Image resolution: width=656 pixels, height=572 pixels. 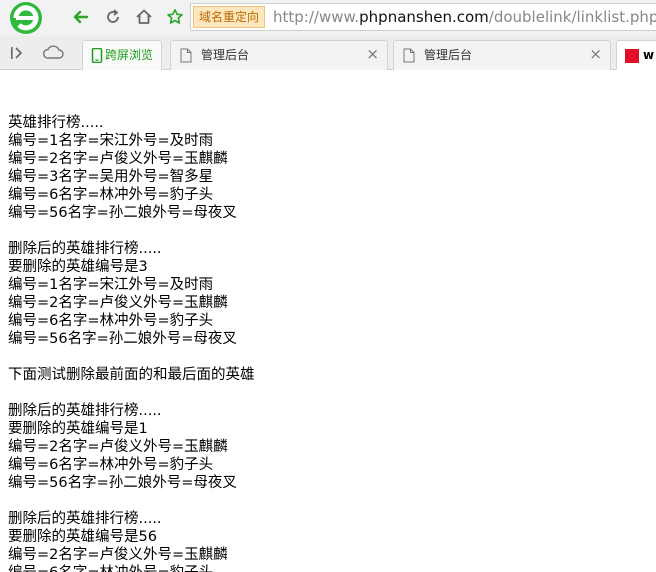 I want to click on cloud-icon, so click(x=53, y=53).